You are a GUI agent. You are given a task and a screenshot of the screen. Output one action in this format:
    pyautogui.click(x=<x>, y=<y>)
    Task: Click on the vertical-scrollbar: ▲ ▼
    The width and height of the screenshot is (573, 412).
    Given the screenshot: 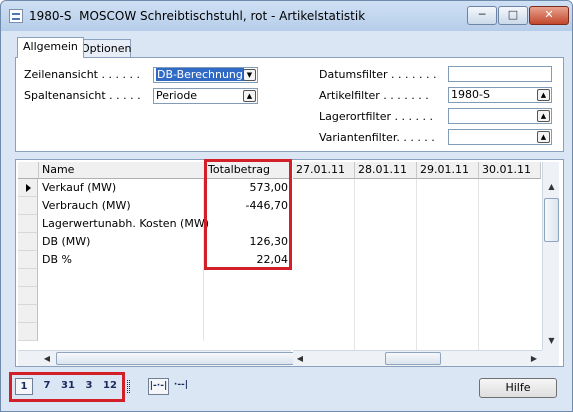 What is the action you would take?
    pyautogui.click(x=550, y=256)
    